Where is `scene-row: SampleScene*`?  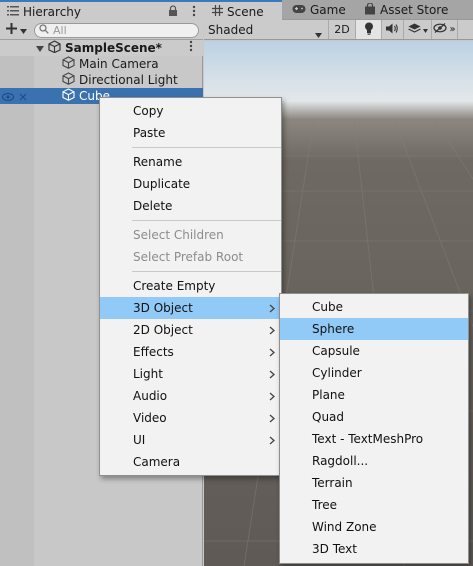
scene-row: SampleScene* is located at coordinates (101, 48).